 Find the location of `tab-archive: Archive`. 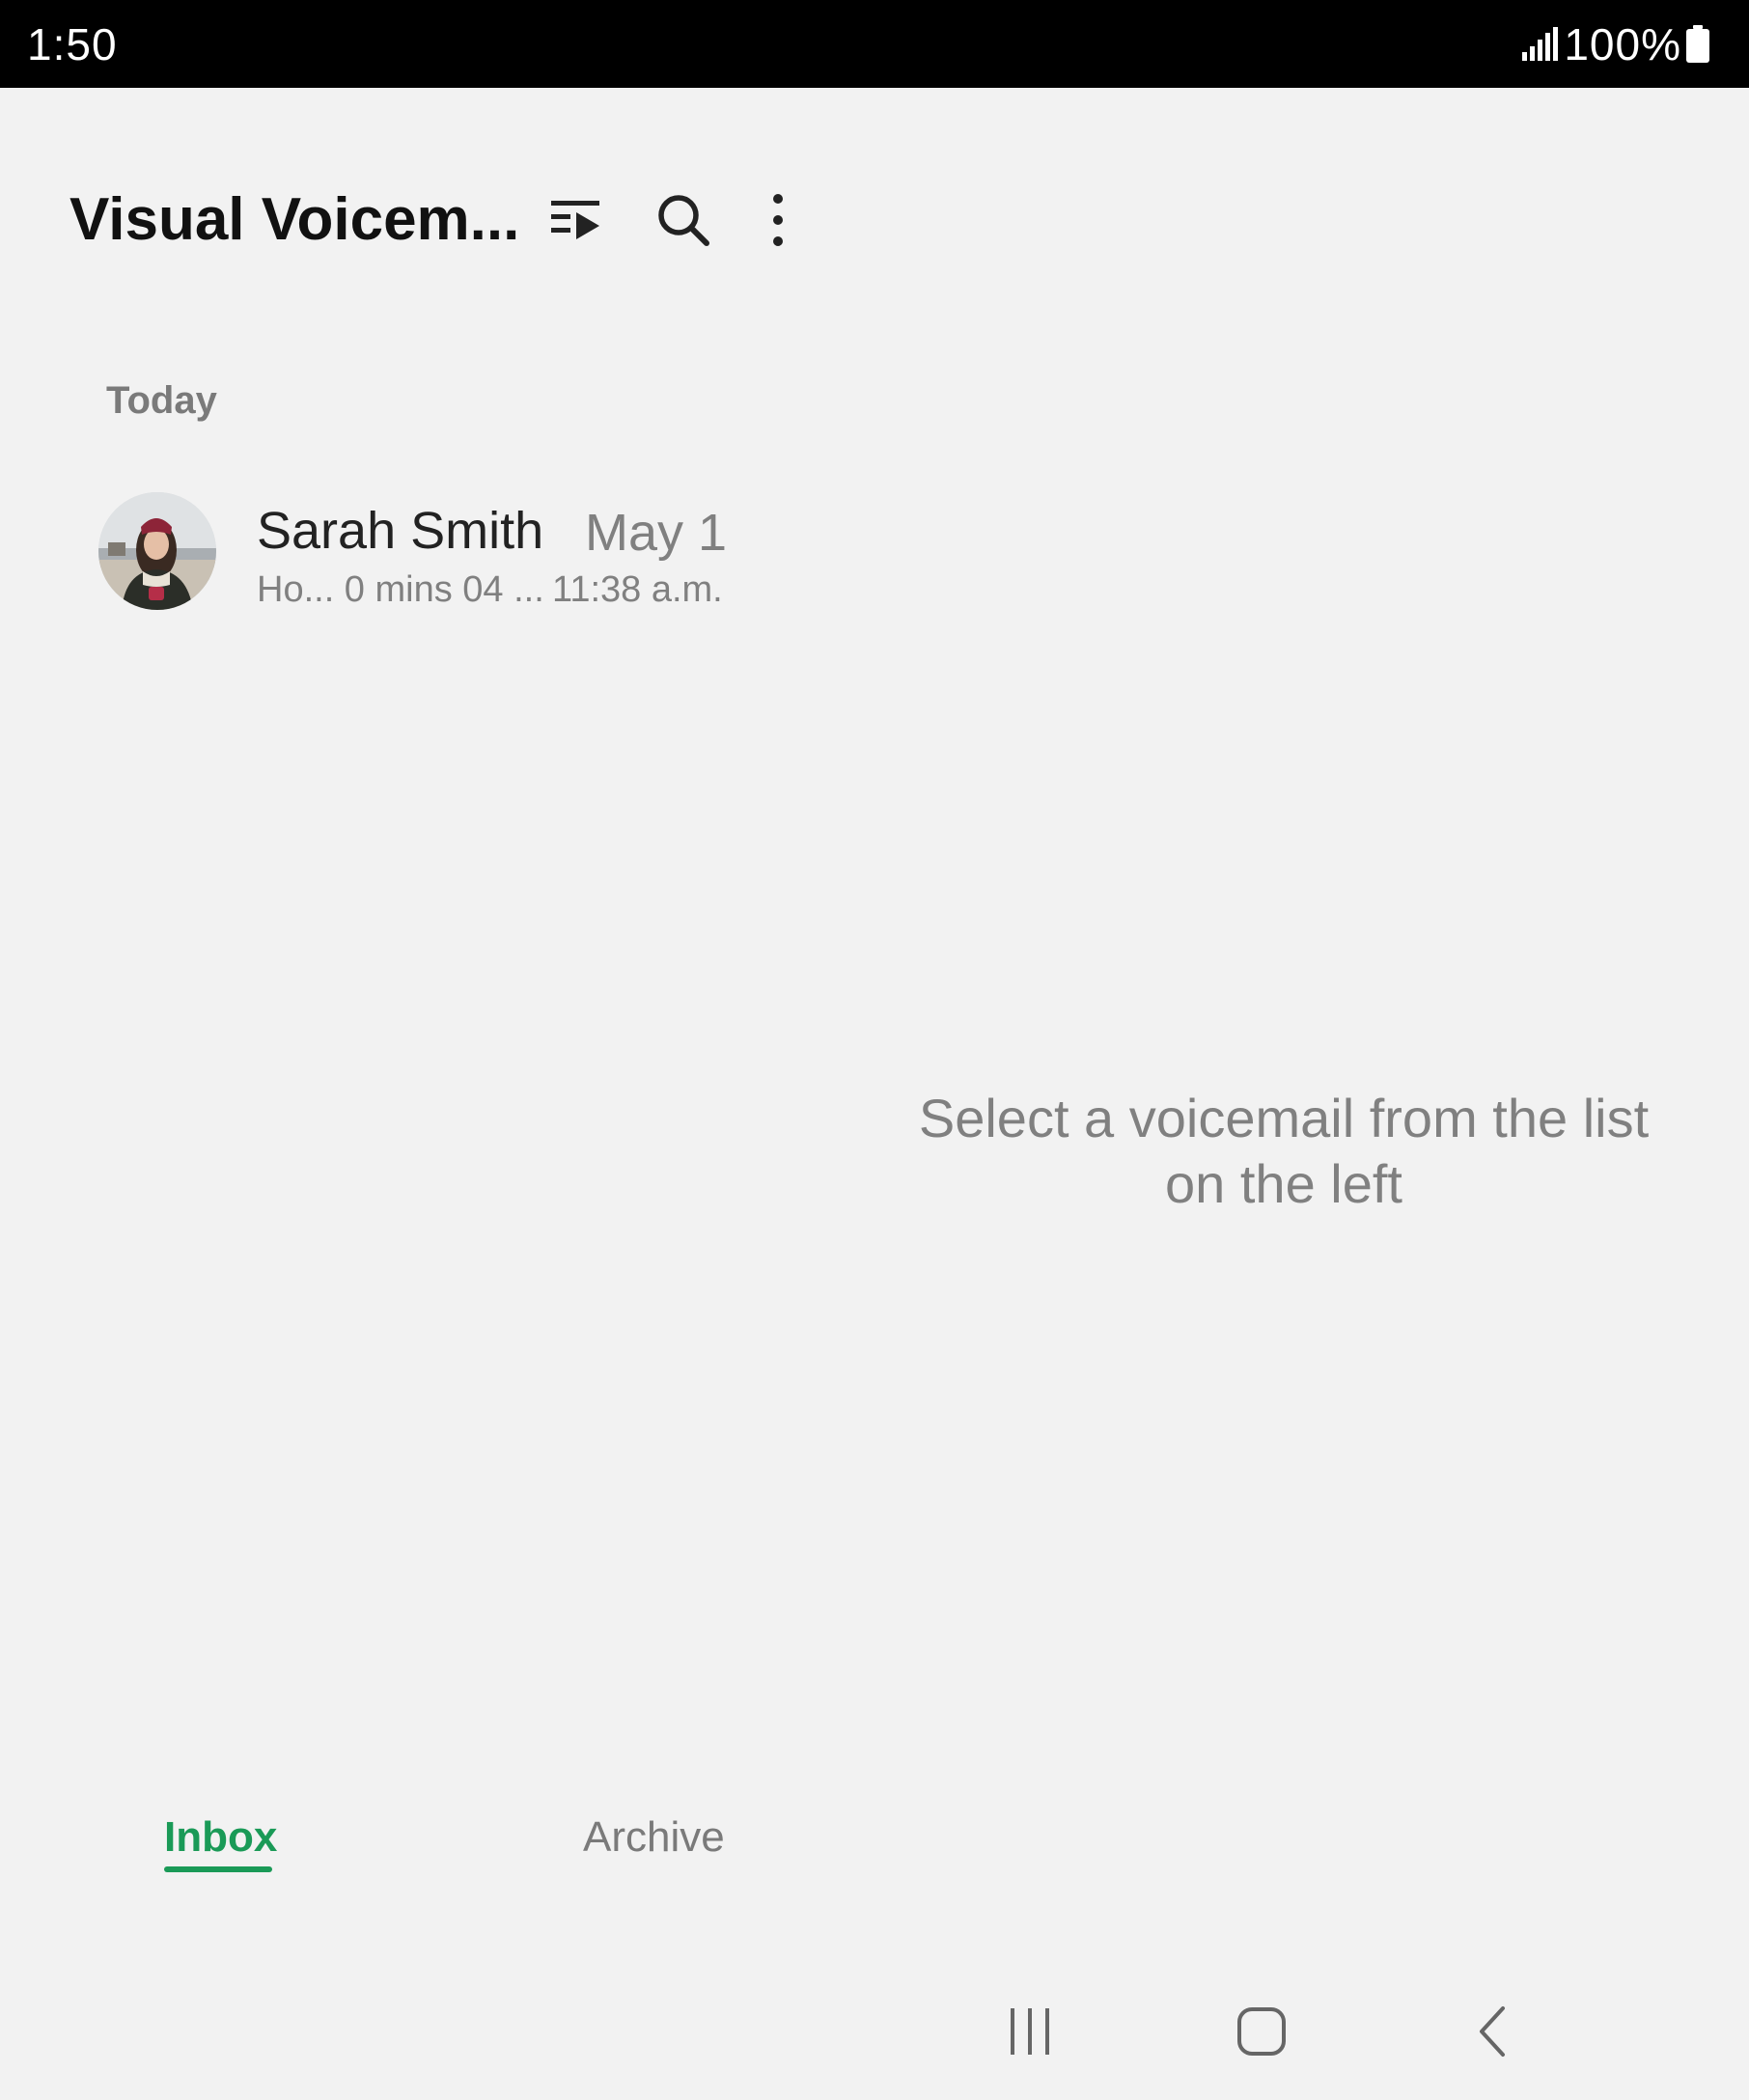

tab-archive: Archive is located at coordinates (654, 1837).